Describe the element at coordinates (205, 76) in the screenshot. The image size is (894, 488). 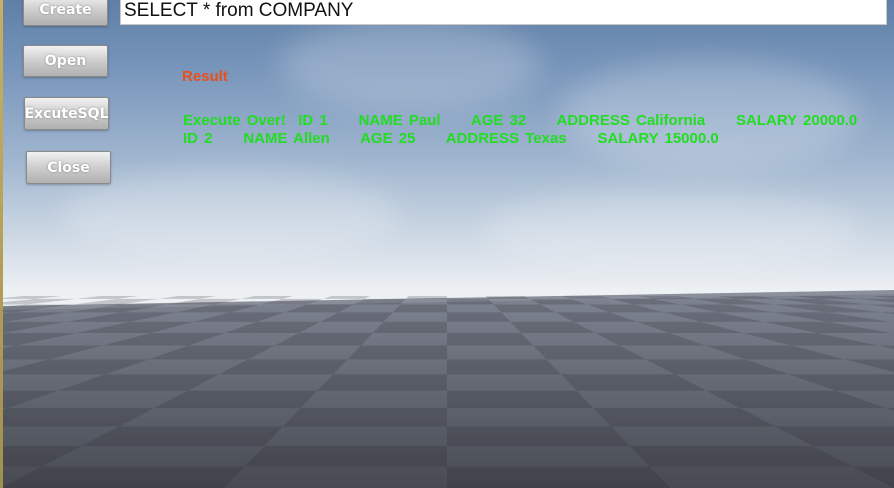
I see `result-label: Result` at that location.